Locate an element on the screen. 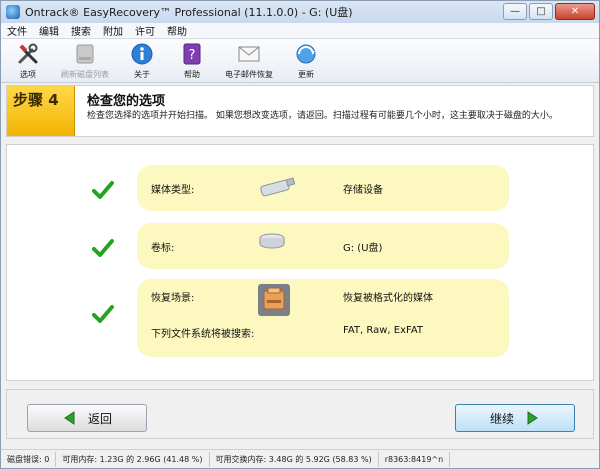  step-number: 步骤 4 is located at coordinates (36, 100).